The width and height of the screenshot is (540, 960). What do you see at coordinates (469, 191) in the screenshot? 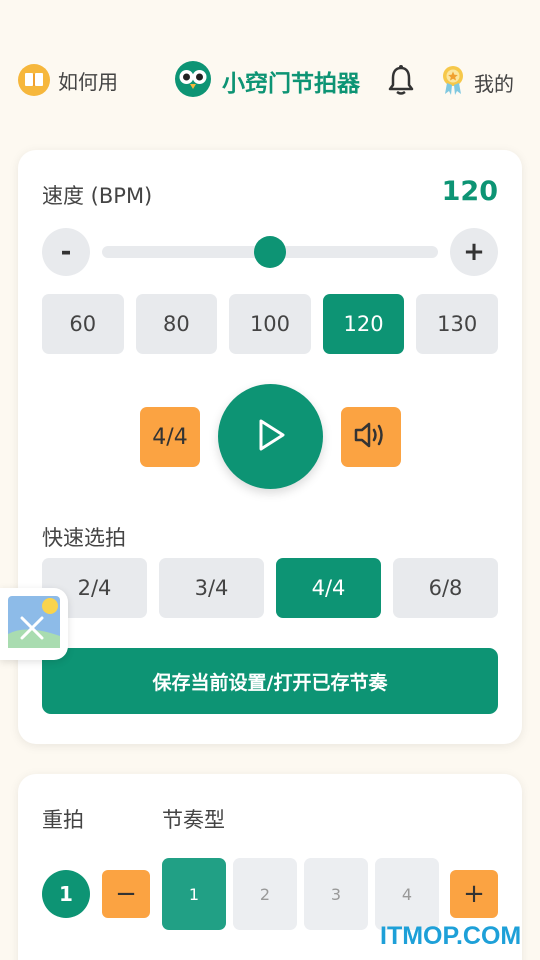
I see `bpm-value: 120` at bounding box center [469, 191].